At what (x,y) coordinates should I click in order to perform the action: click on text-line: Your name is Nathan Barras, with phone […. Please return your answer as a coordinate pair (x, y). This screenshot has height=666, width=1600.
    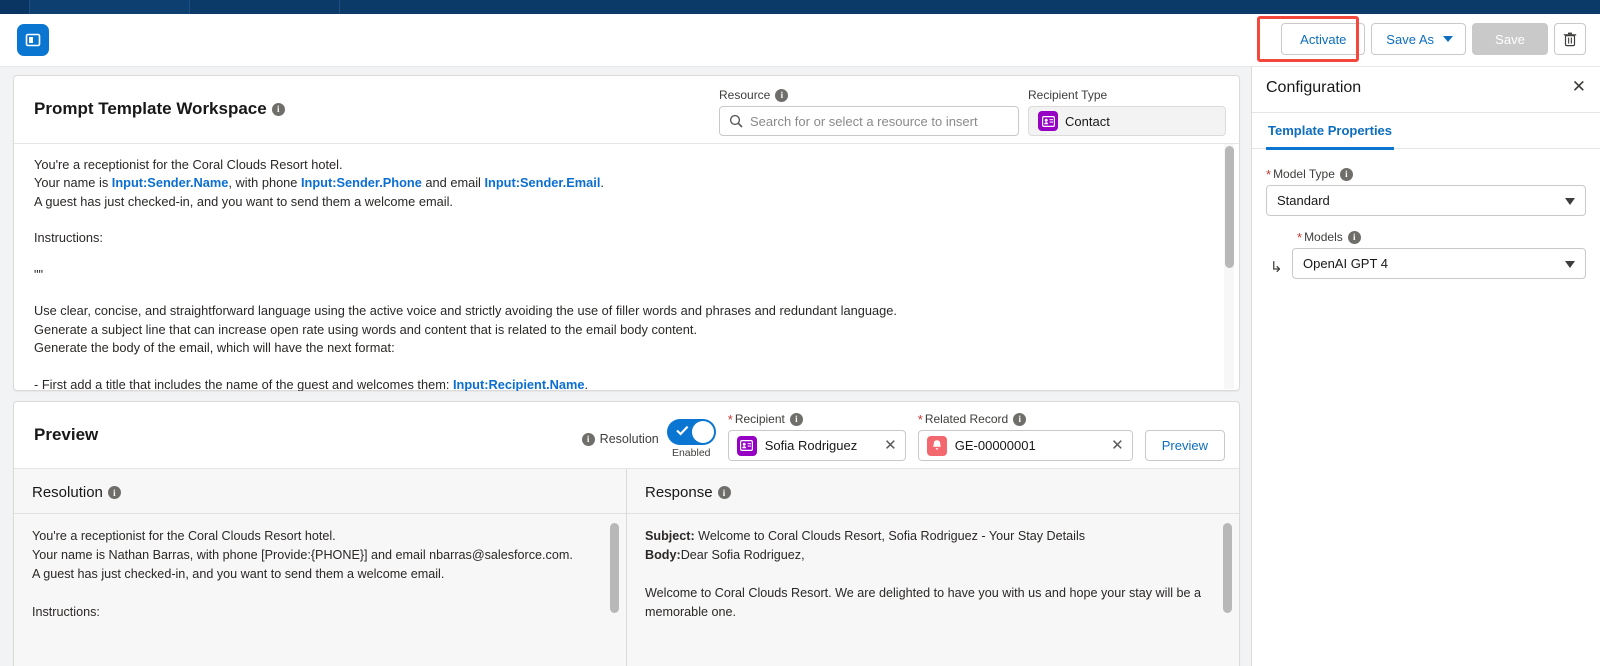
    Looking at the image, I should click on (302, 555).